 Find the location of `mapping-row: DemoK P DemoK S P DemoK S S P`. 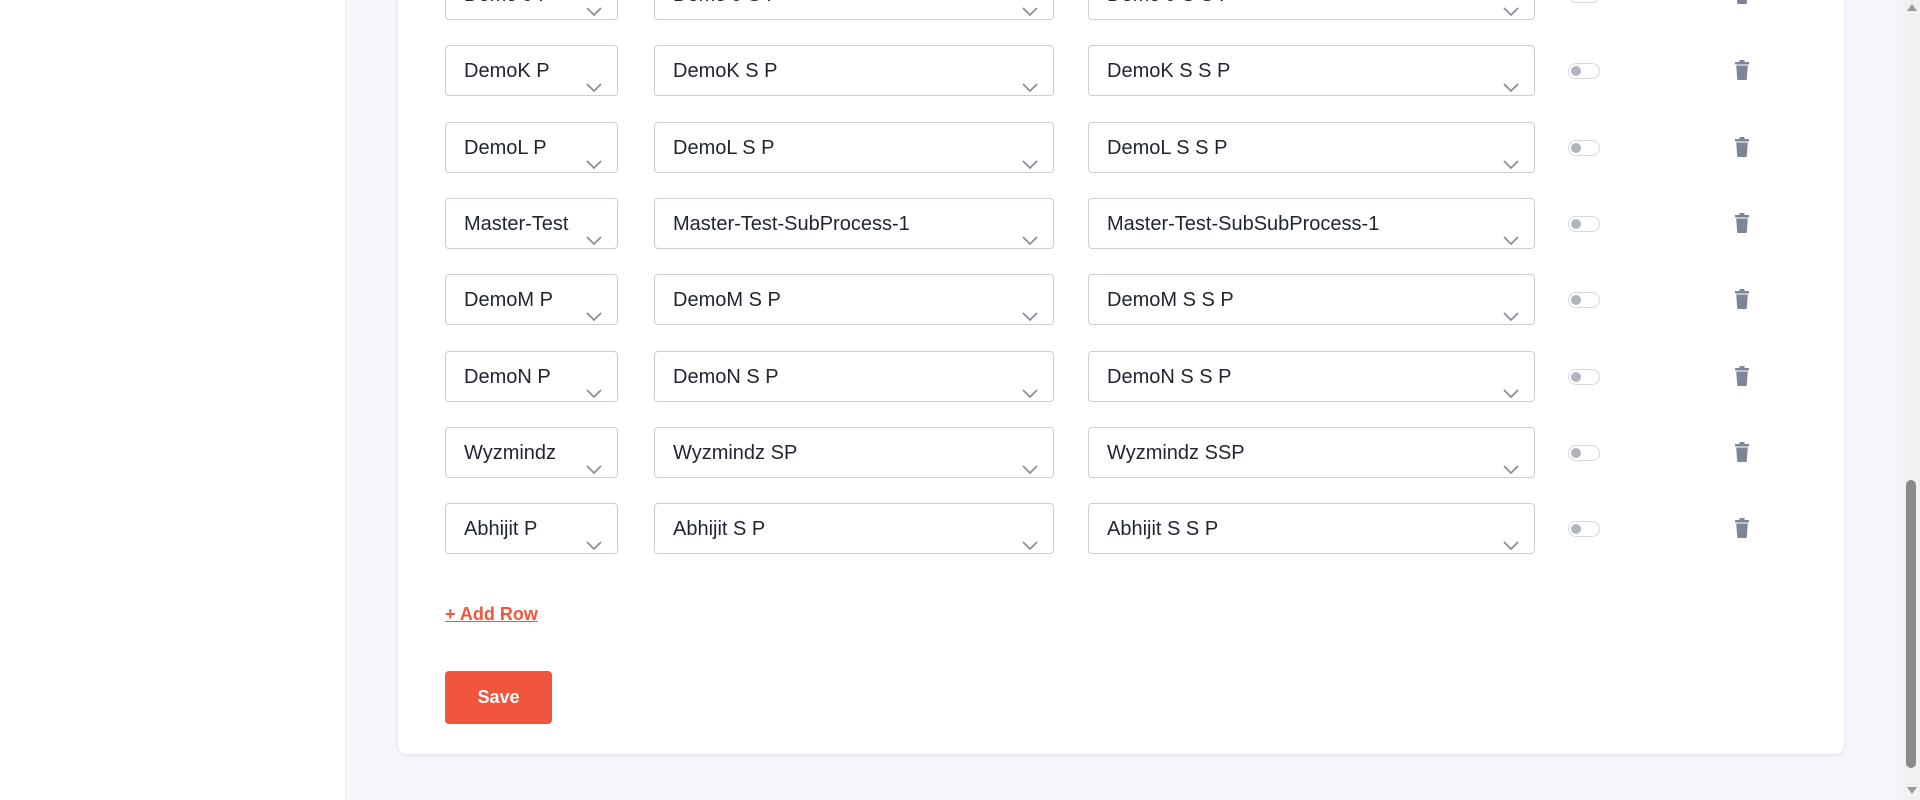

mapping-row: DemoK P DemoK S P DemoK S S P is located at coordinates (1121, 71).